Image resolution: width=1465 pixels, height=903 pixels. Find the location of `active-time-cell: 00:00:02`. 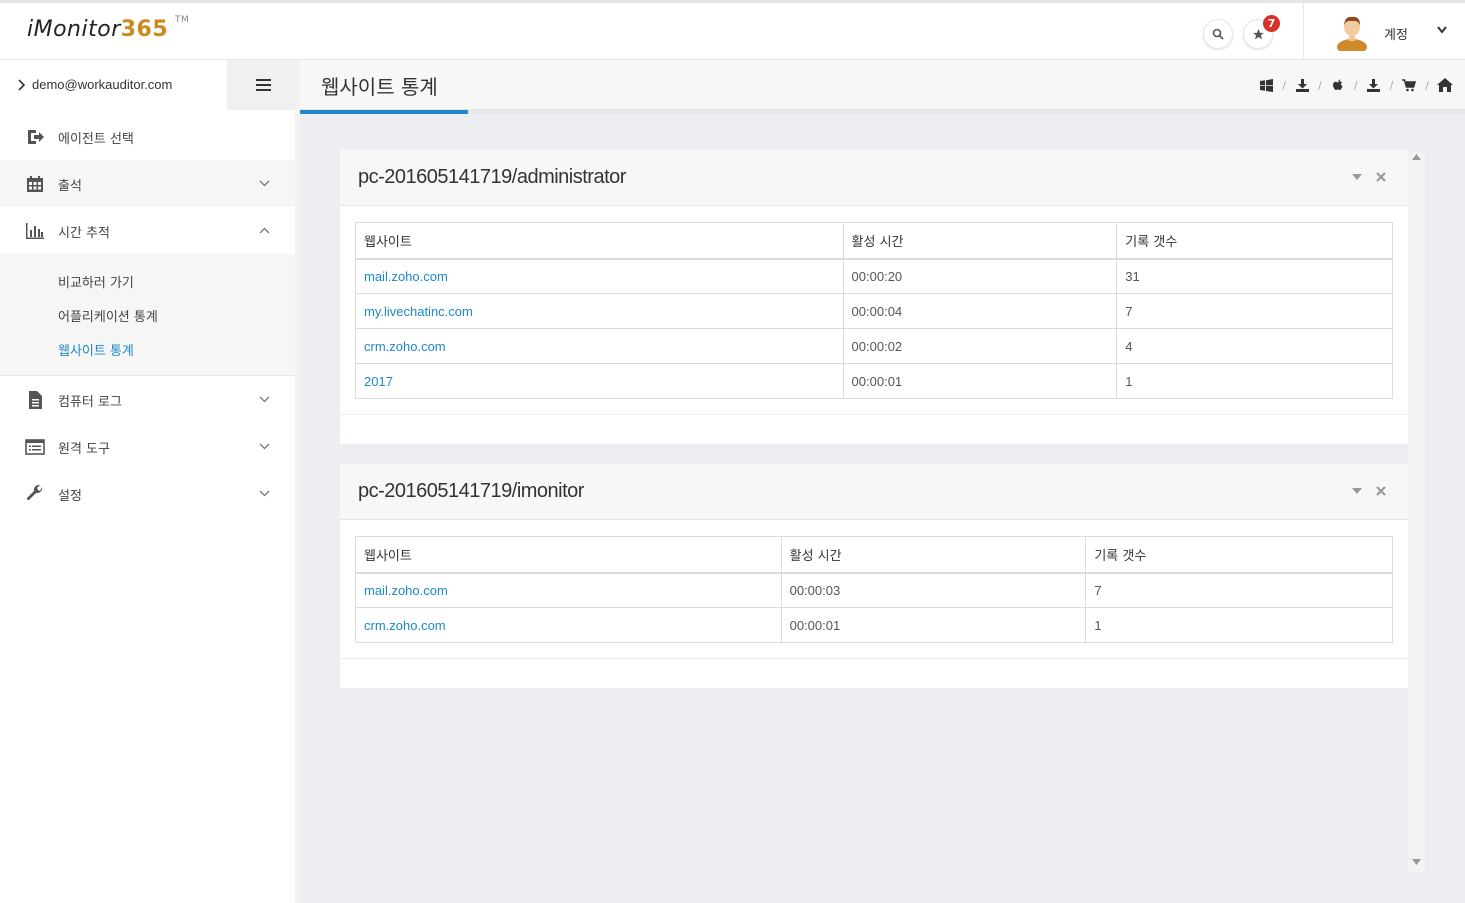

active-time-cell: 00:00:02 is located at coordinates (980, 346).